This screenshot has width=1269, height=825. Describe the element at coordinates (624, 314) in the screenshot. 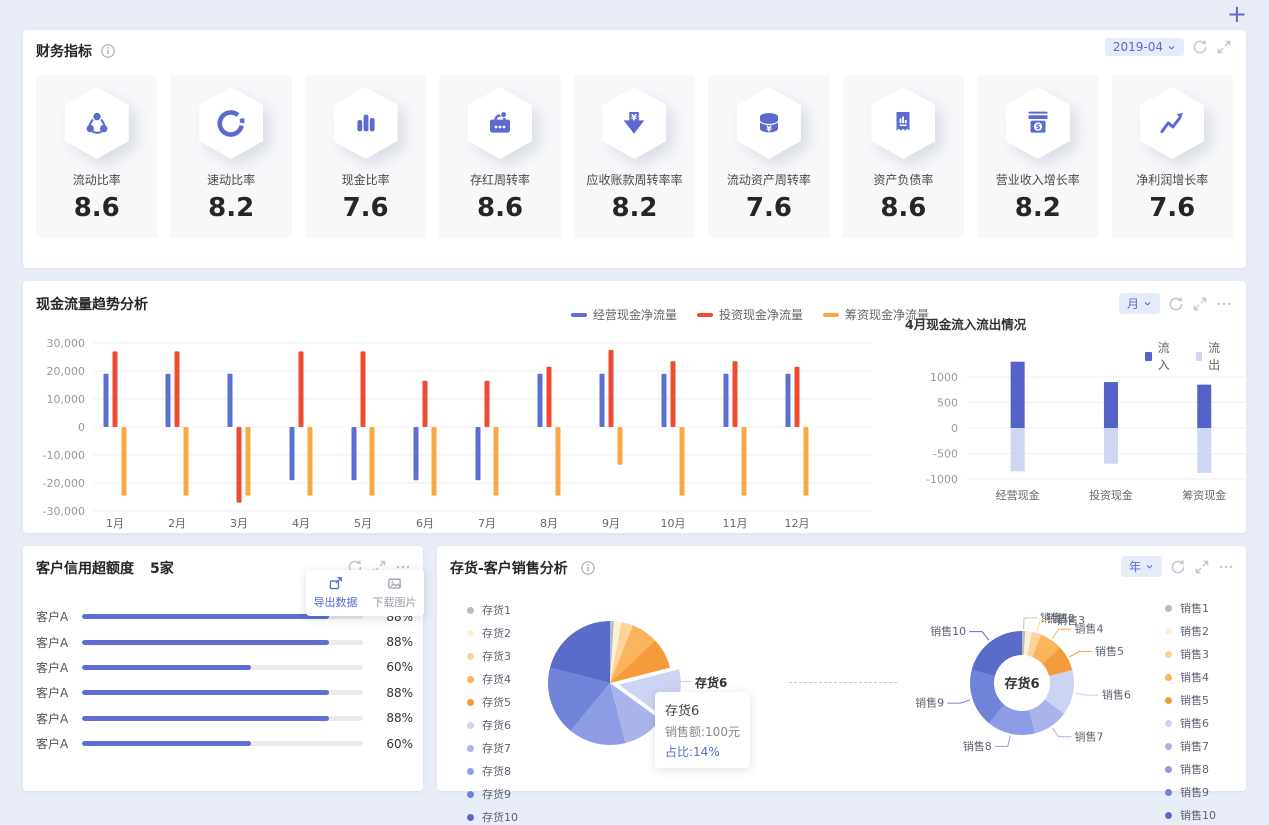

I see `legend-item: 经营现金净流量` at that location.